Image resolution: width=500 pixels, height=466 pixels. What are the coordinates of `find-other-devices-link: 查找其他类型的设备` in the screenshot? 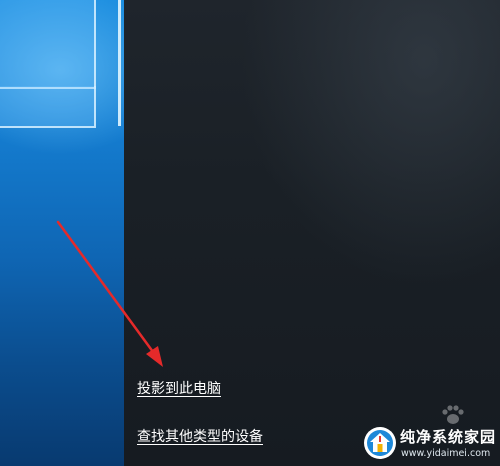 It's located at (200, 436).